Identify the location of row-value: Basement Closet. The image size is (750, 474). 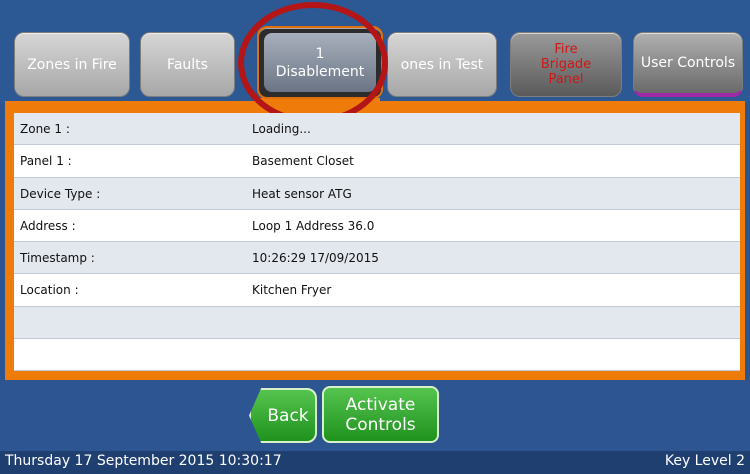
(303, 161).